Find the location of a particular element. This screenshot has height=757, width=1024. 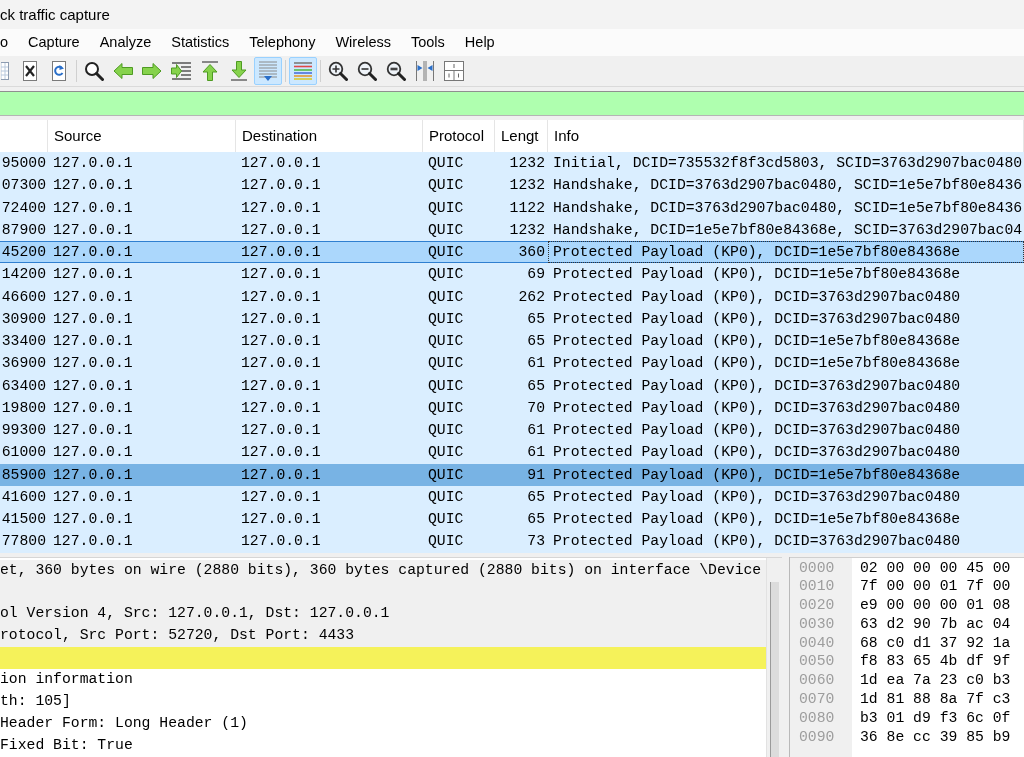

menu-item: Wireless is located at coordinates (363, 42).